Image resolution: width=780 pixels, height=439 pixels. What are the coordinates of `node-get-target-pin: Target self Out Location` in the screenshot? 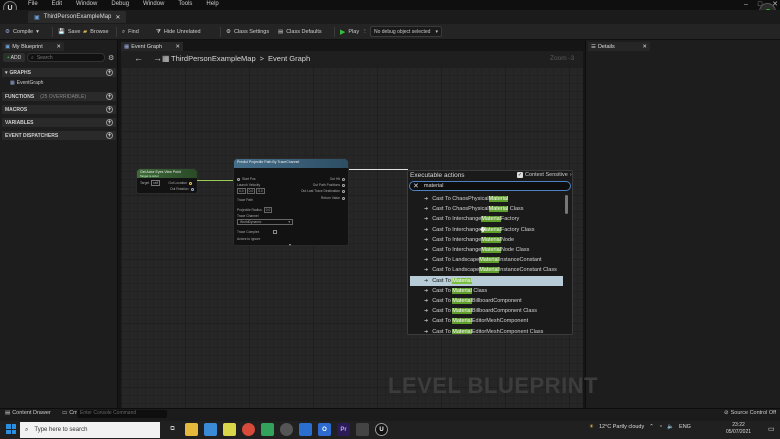 It's located at (168, 183).